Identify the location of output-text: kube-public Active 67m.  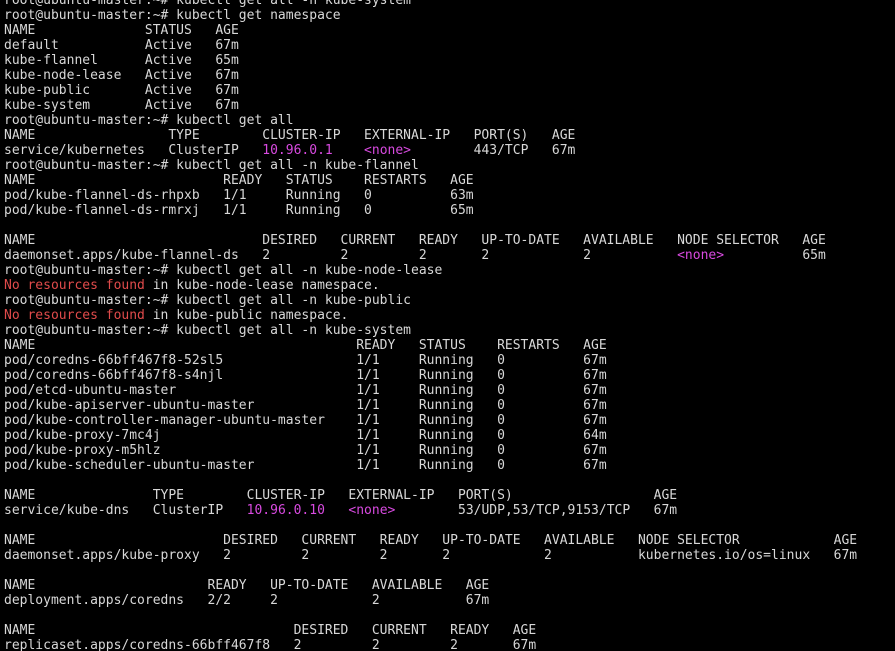
(121, 90).